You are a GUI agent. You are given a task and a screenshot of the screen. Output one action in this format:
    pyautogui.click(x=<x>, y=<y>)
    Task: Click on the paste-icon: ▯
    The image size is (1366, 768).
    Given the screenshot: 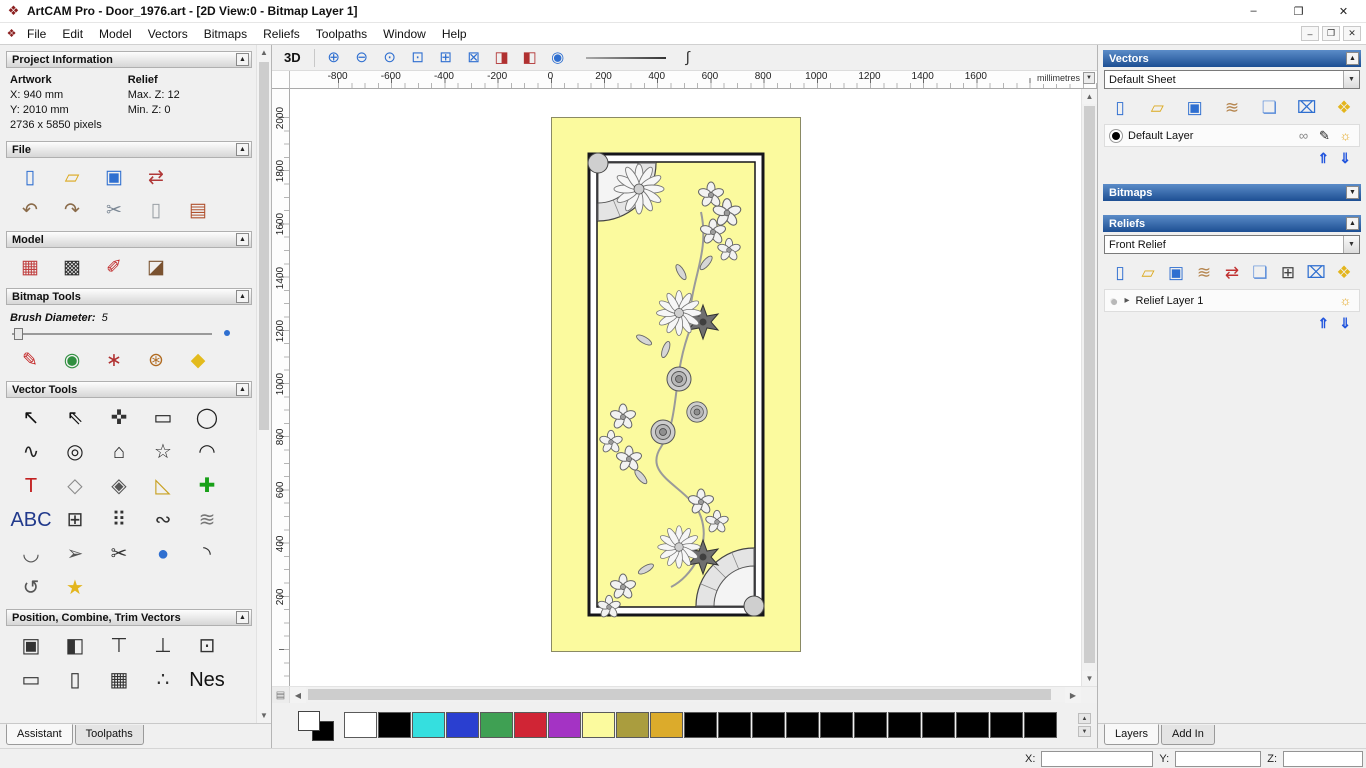 What is the action you would take?
    pyautogui.click(x=156, y=210)
    